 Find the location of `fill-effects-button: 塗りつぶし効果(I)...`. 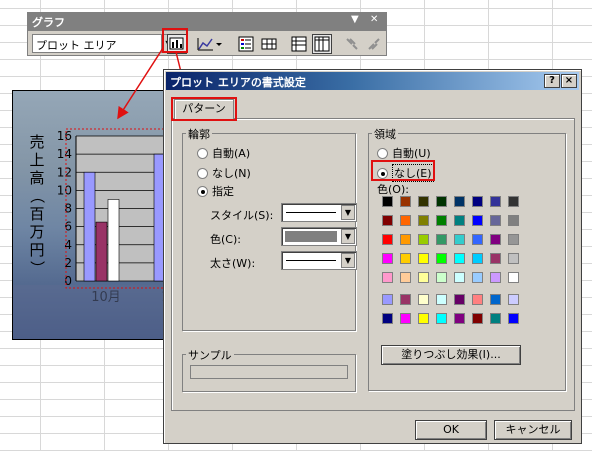

fill-effects-button: 塗りつぶし効果(I)... is located at coordinates (451, 355).